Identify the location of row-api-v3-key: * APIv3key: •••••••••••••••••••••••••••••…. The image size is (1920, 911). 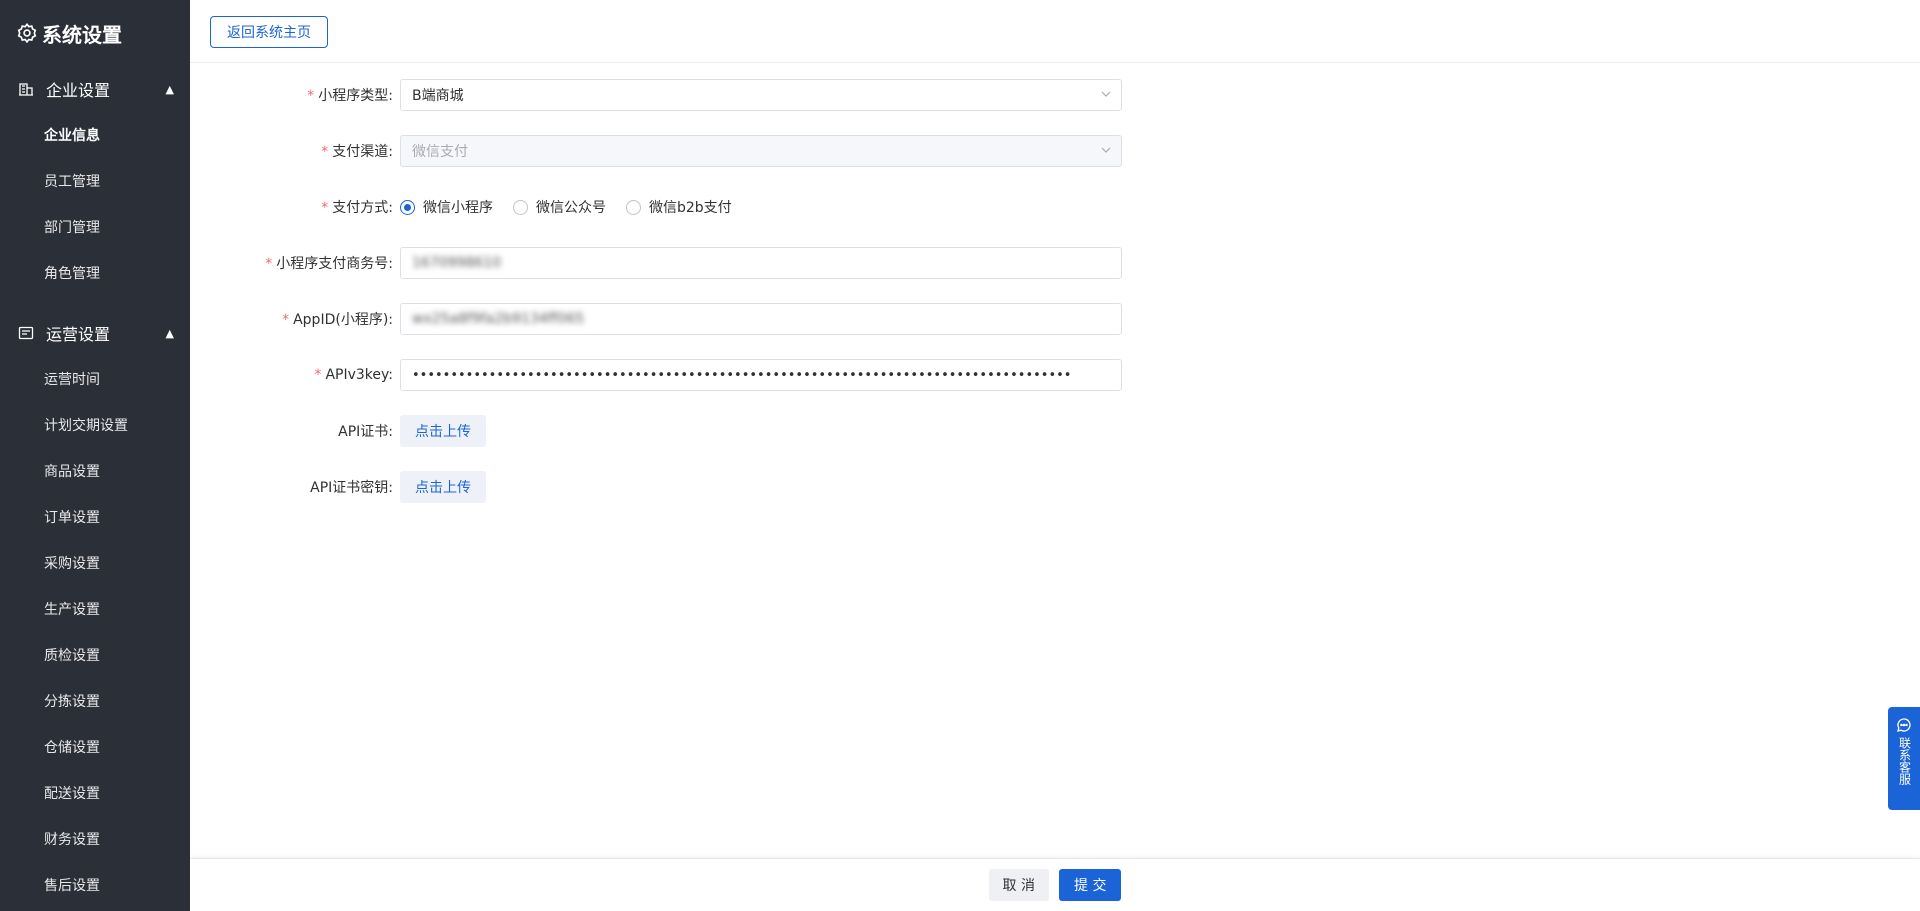
(656, 375).